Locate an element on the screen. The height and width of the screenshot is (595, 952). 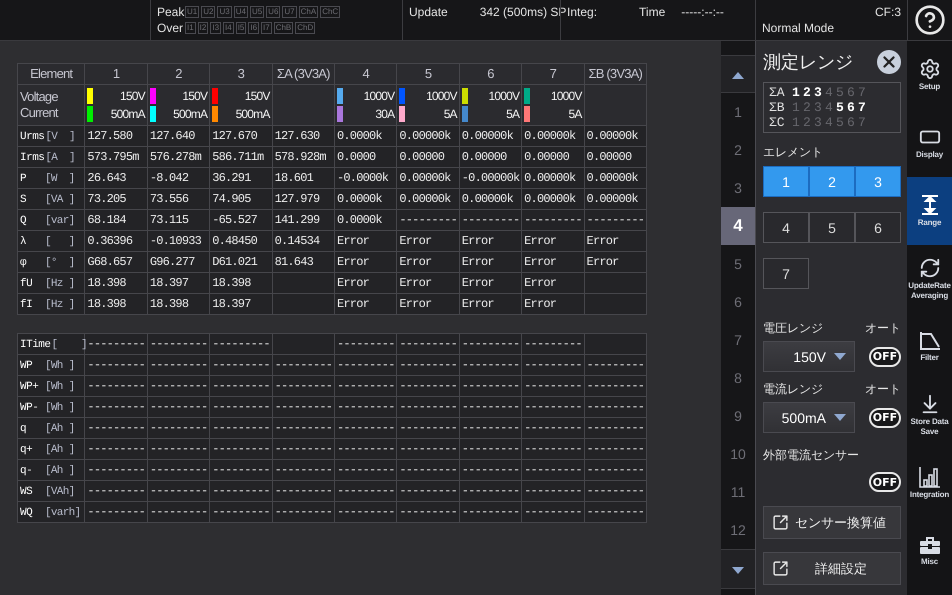
range-dropdown: 150V is located at coordinates (809, 356).